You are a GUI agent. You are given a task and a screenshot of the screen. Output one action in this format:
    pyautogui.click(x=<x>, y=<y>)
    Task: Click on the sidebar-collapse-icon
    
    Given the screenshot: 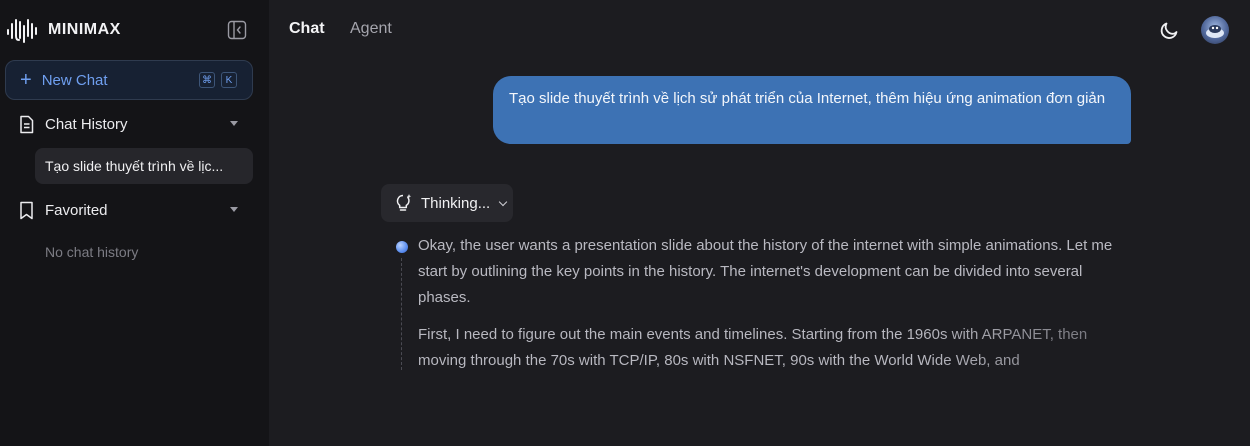 What is the action you would take?
    pyautogui.click(x=237, y=30)
    